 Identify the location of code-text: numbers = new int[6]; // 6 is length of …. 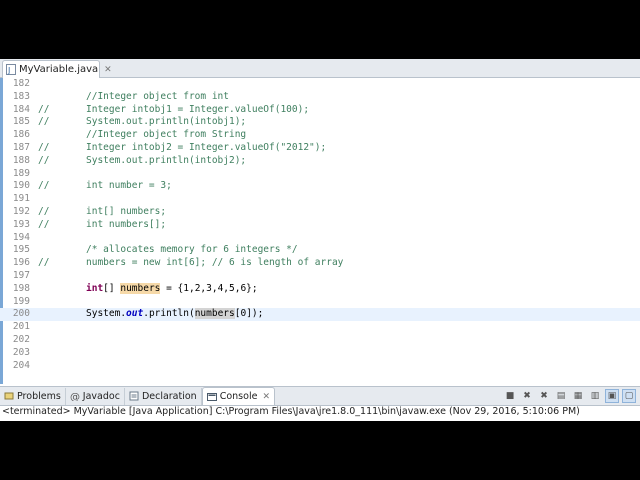
(214, 263).